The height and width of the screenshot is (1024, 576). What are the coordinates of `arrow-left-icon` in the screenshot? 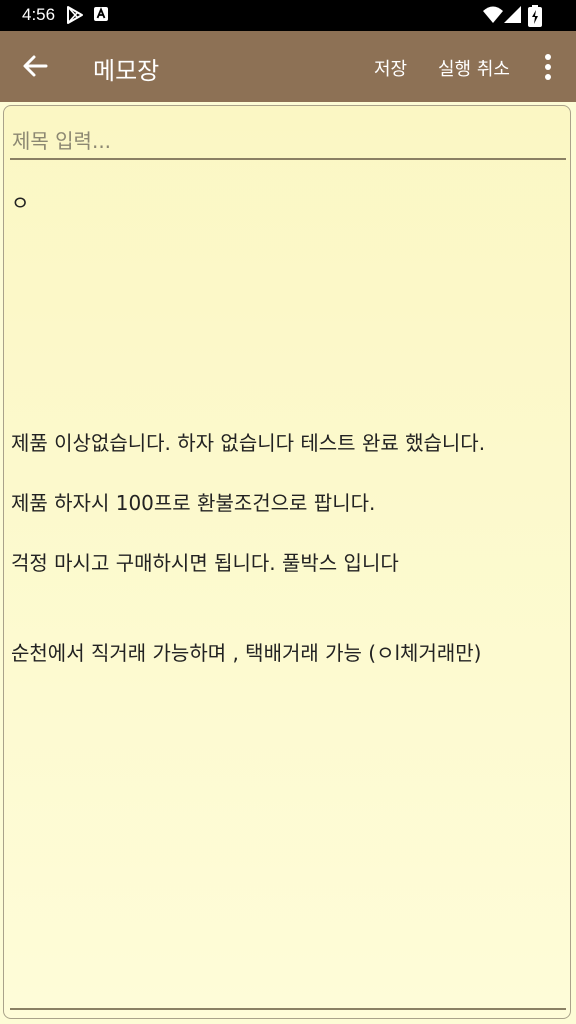 It's located at (36, 66).